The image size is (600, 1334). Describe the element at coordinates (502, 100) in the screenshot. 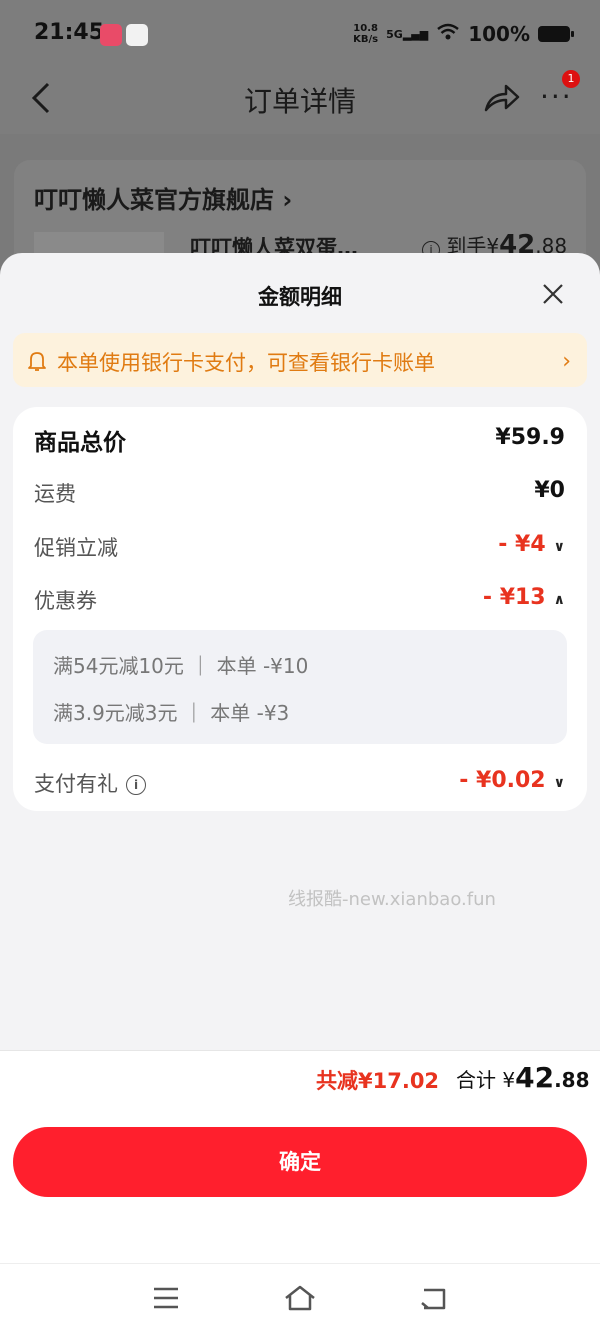

I see `share-icon` at that location.